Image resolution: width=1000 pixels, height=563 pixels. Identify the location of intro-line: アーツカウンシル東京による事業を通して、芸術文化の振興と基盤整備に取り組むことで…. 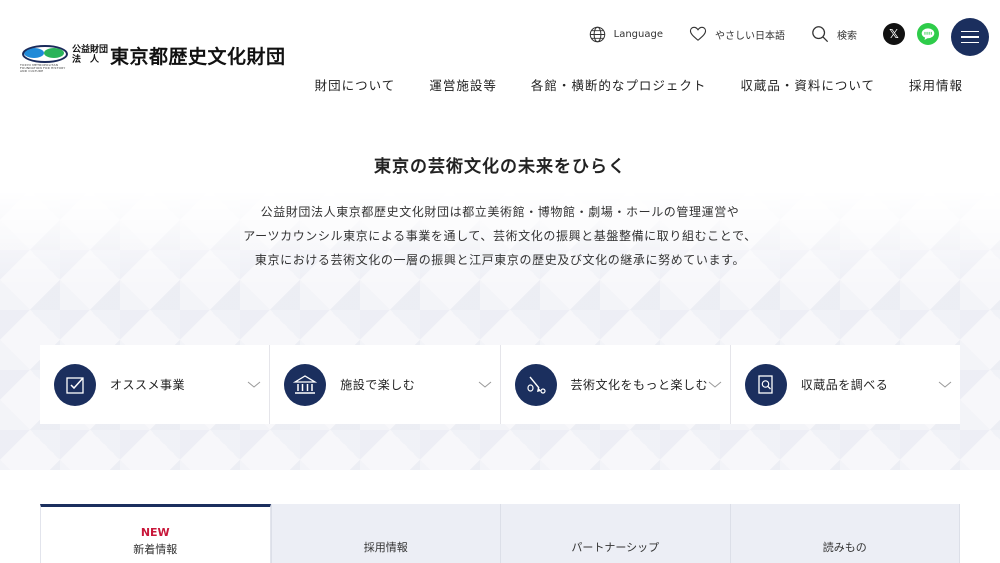
(500, 236).